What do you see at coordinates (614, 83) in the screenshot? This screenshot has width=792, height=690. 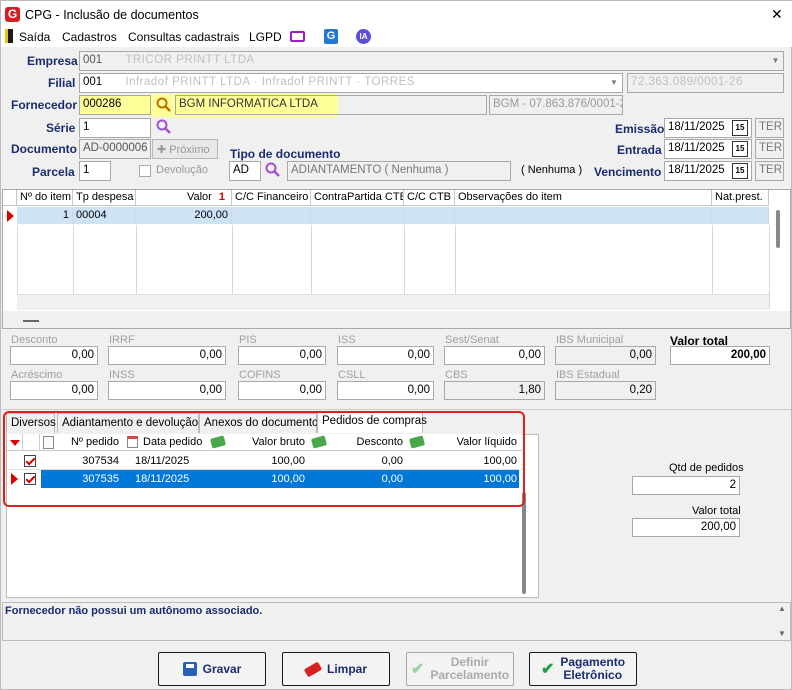 I see `filial-dropdown-icon: ▼` at bounding box center [614, 83].